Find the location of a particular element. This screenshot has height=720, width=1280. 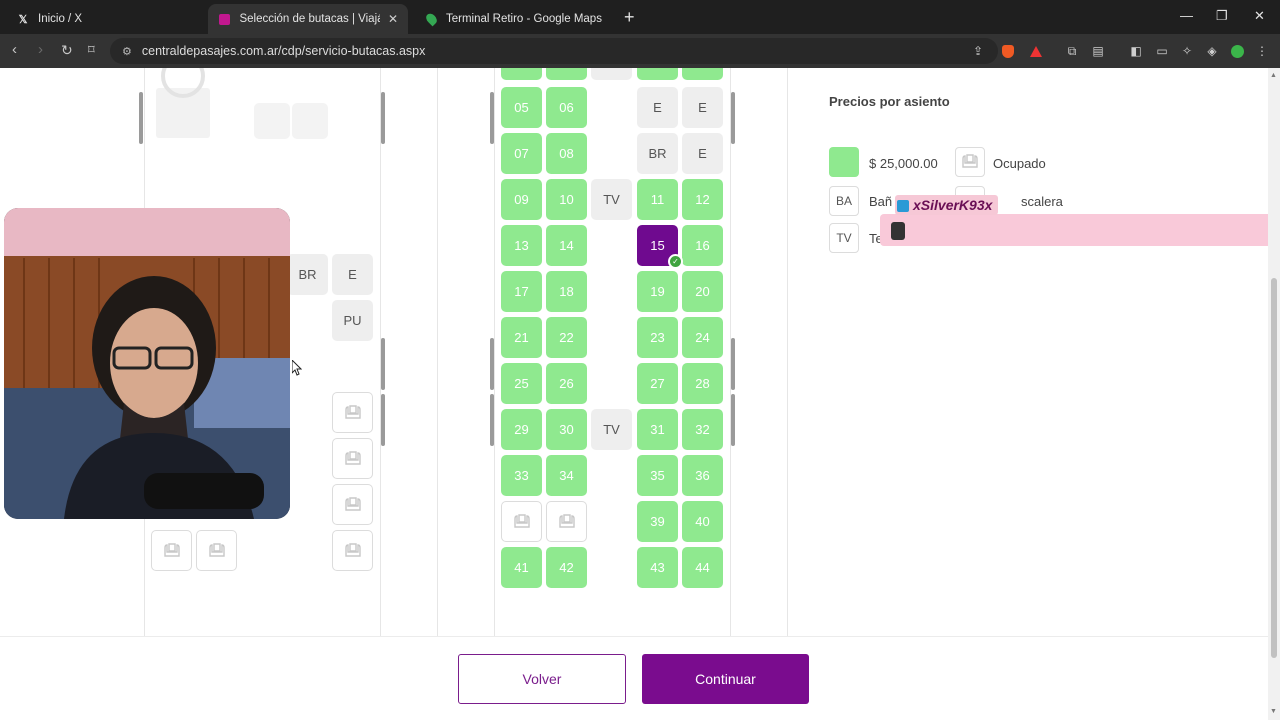

seat-06: 06 is located at coordinates (566, 107).